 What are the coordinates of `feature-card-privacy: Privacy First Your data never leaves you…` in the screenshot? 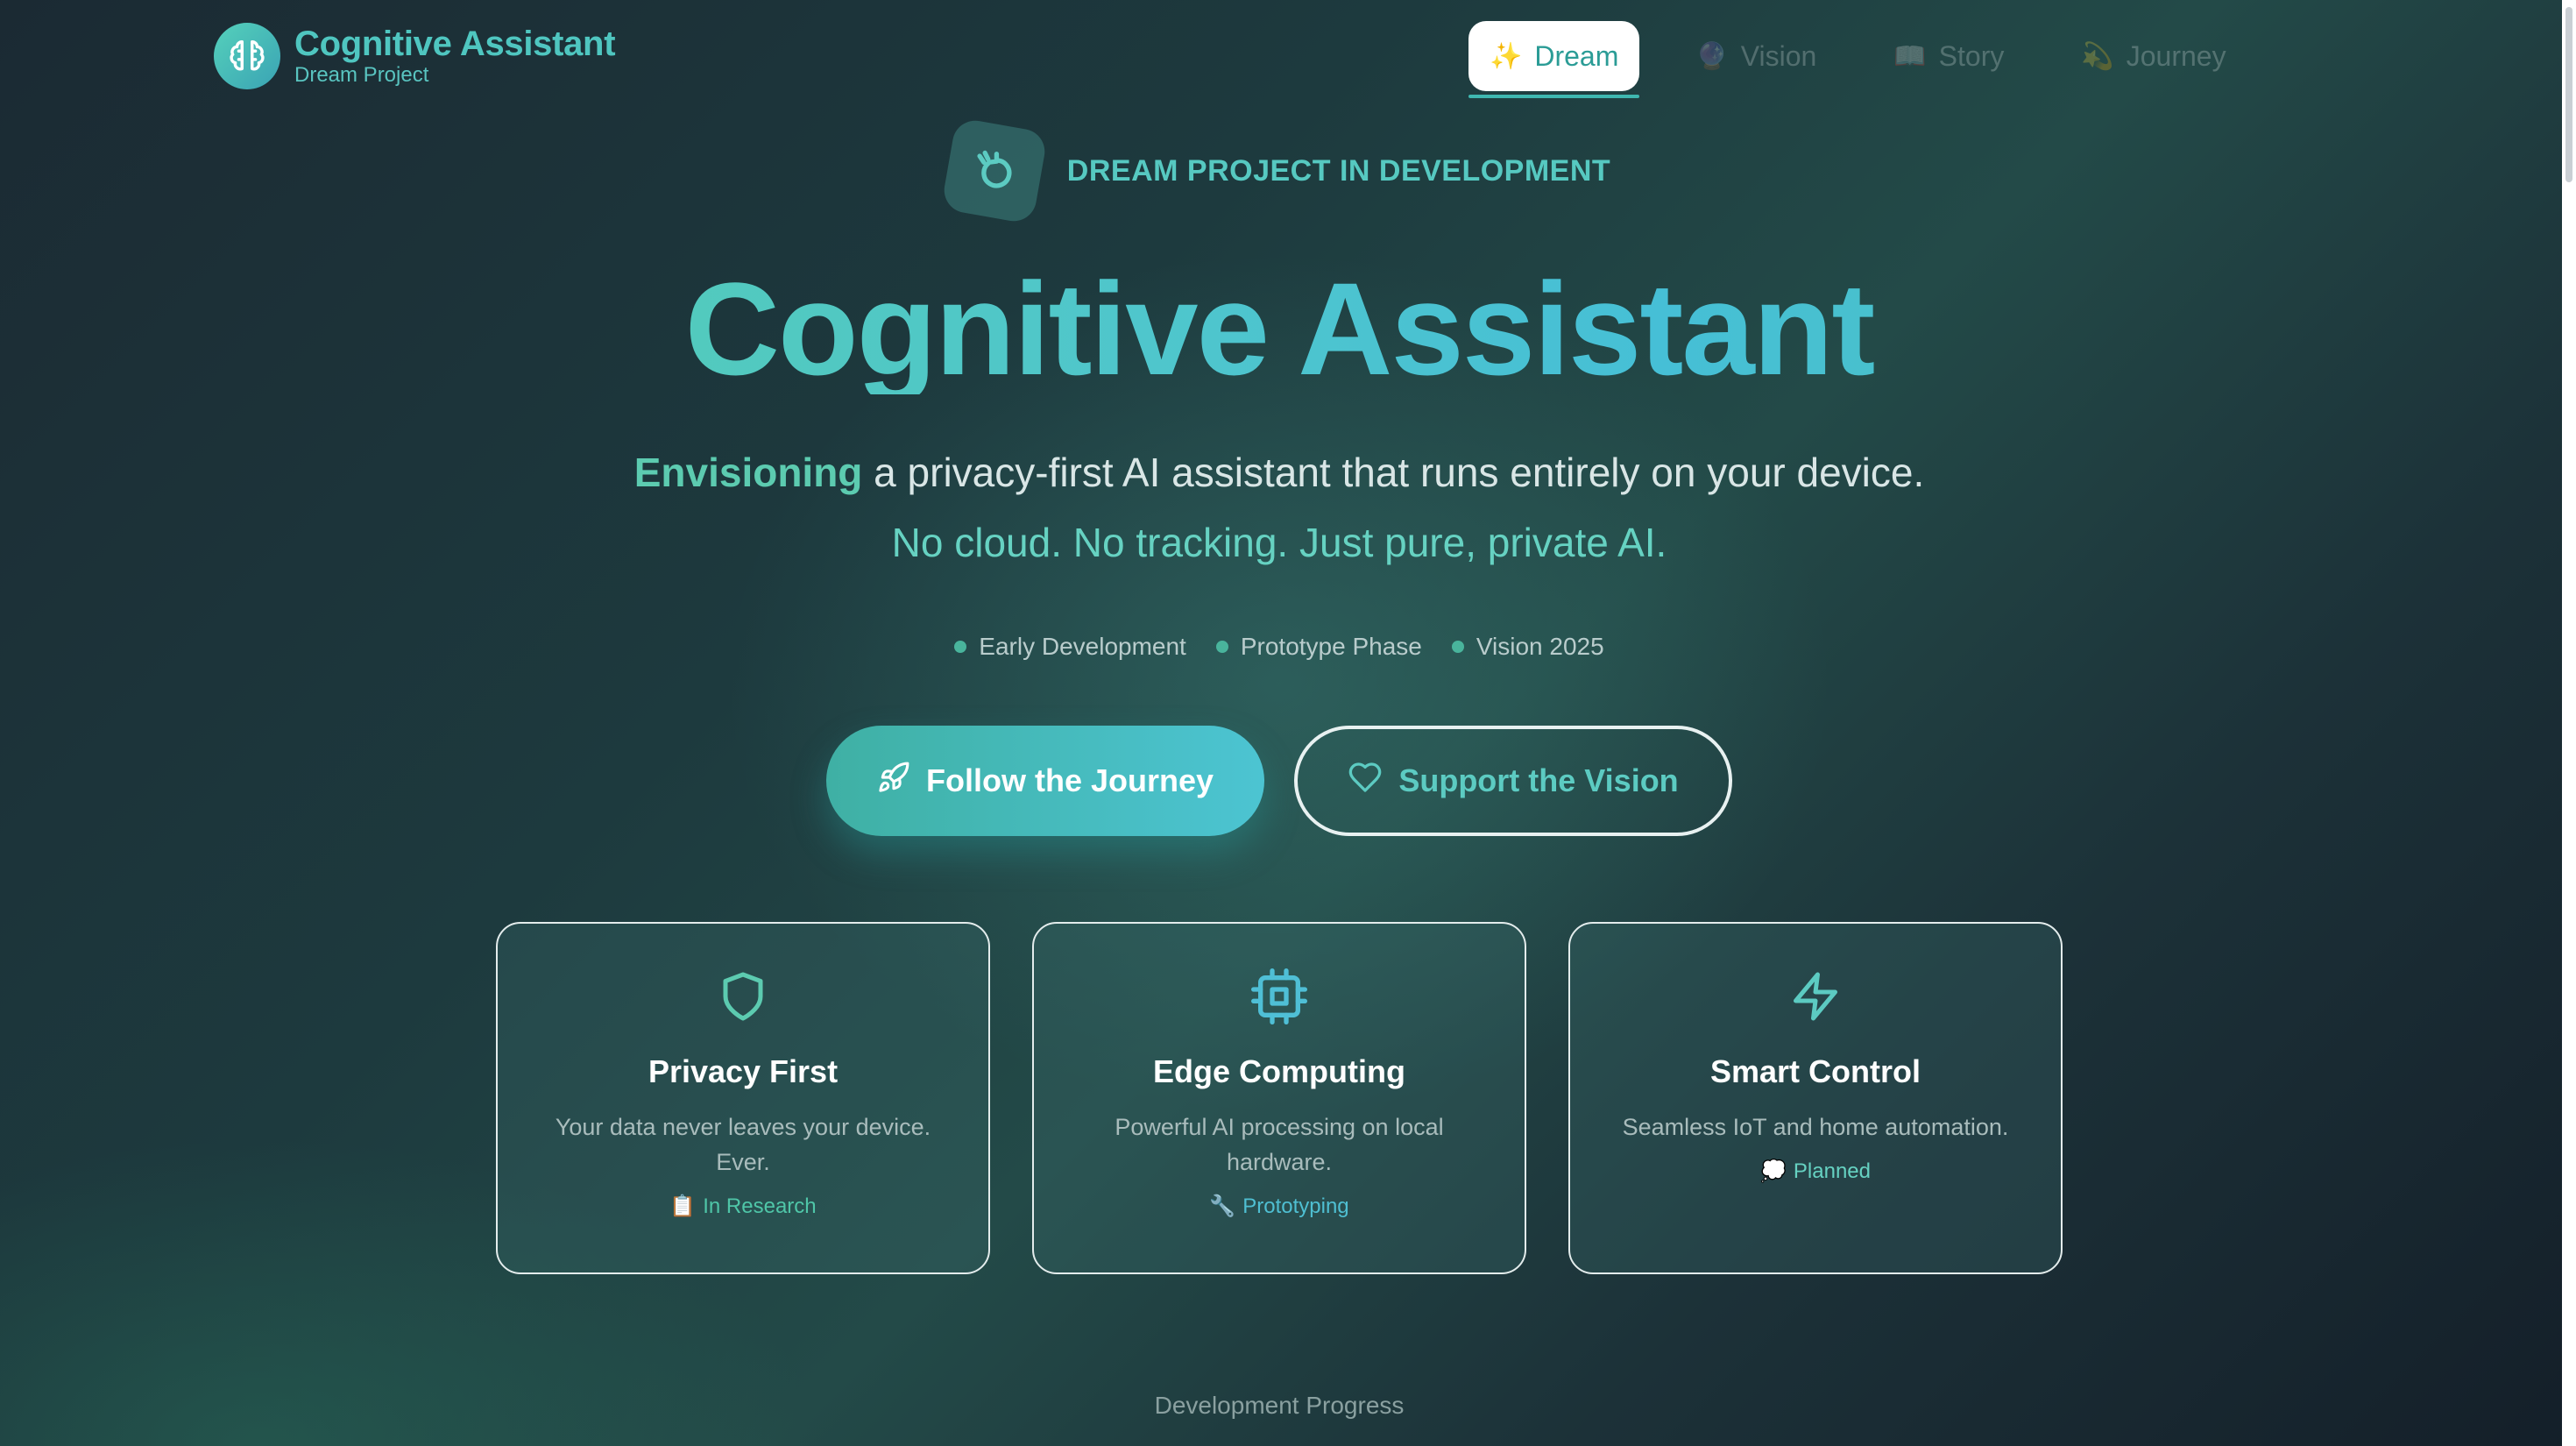 It's located at (743, 1098).